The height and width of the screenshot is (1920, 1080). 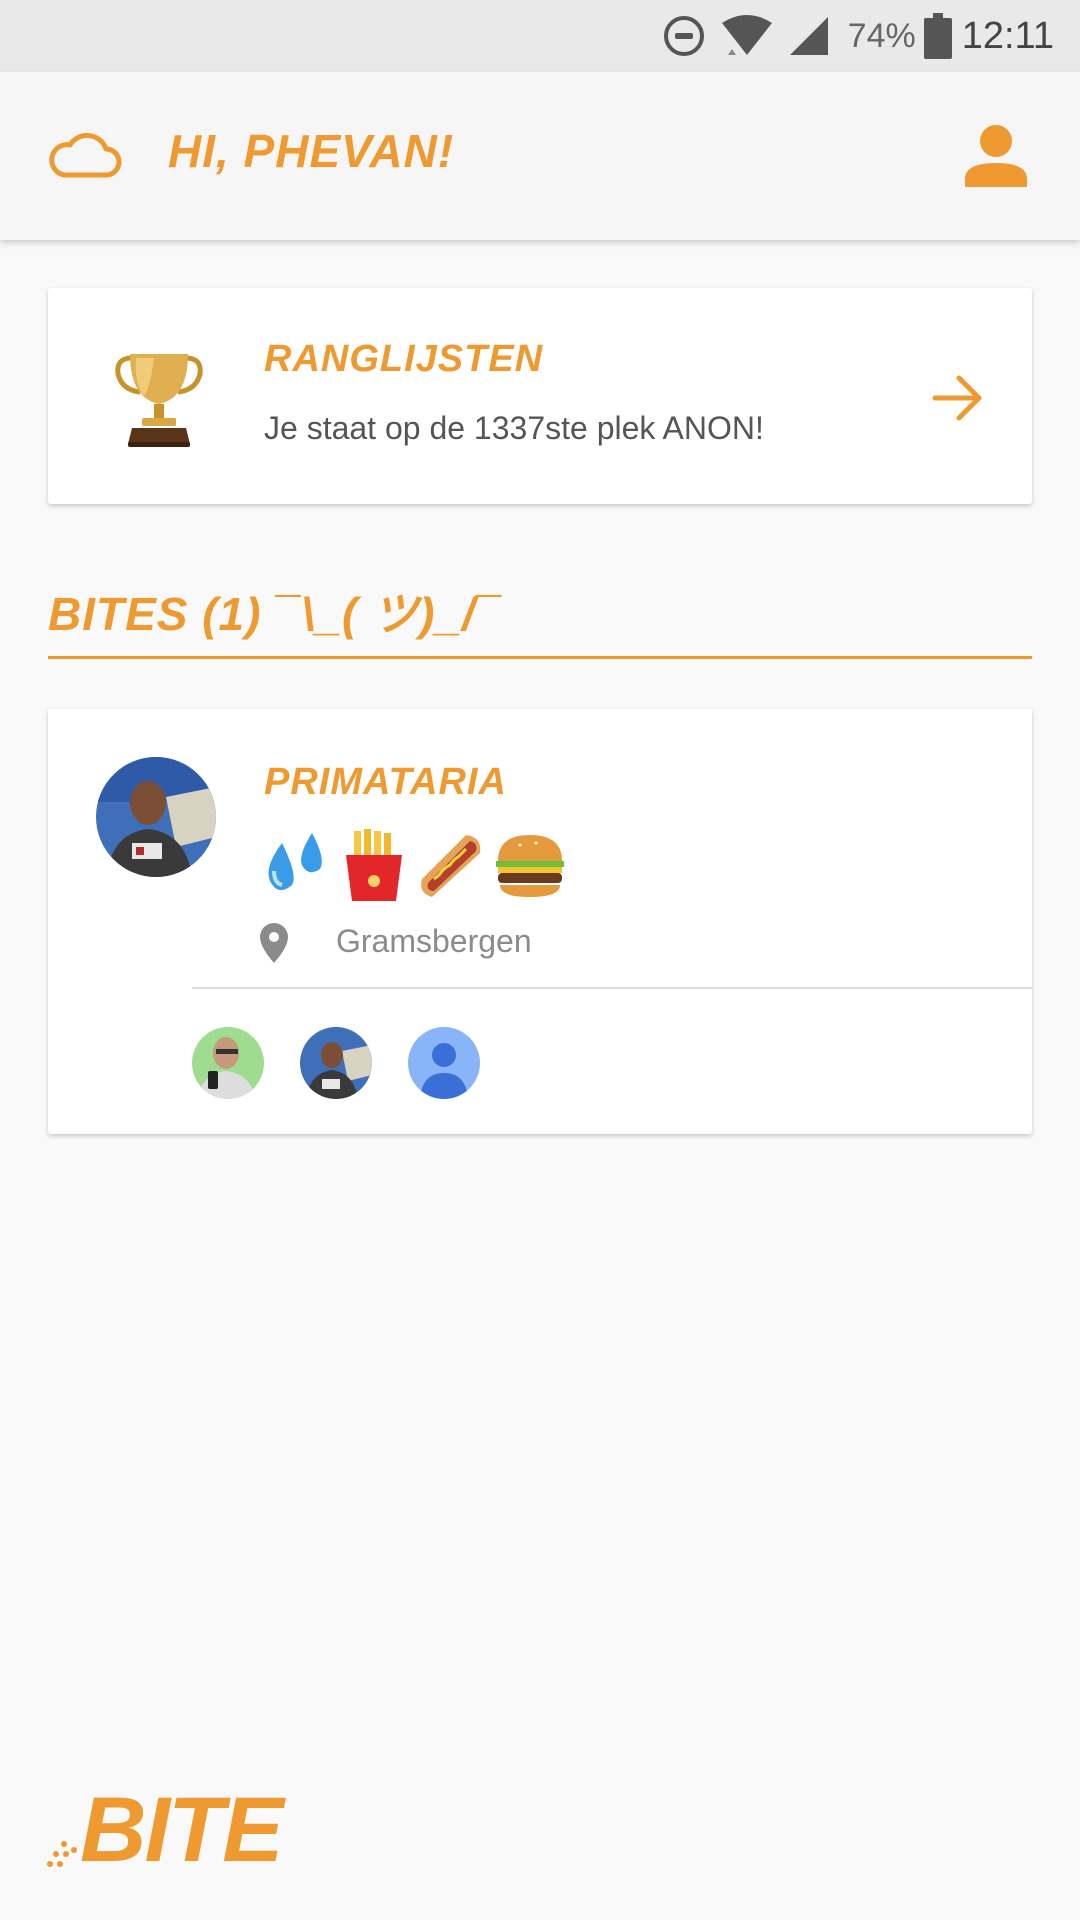 I want to click on bites-heading: BITES (1) ¯\_( ツ)_/¯, so click(x=275, y=614).